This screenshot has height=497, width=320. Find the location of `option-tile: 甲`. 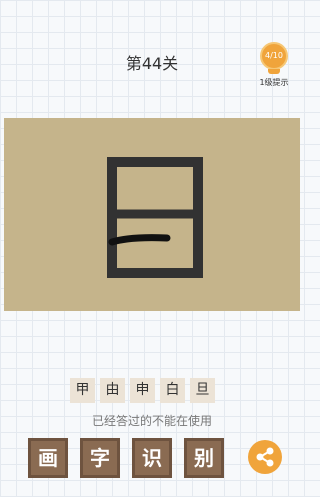

option-tile: 甲 is located at coordinates (82, 390).